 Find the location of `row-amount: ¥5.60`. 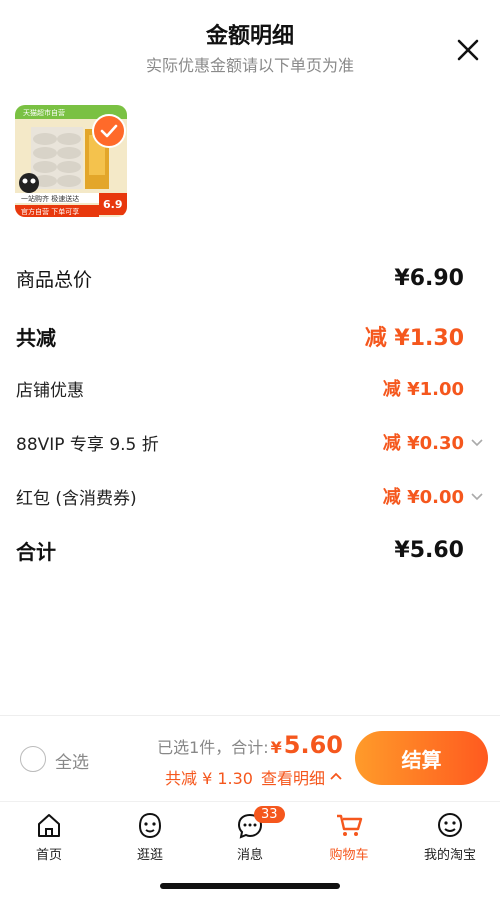

row-amount: ¥5.60 is located at coordinates (429, 550).